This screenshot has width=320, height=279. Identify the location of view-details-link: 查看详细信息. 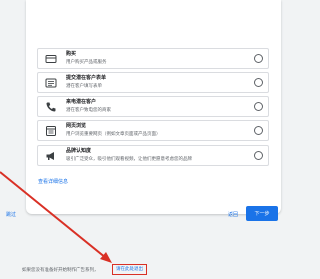
(53, 181).